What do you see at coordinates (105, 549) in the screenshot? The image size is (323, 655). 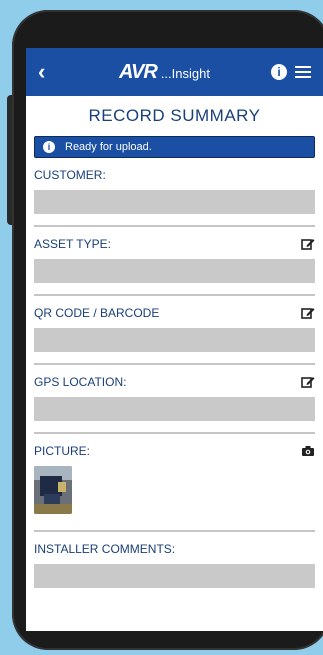 I see `installer-comments-label: INSTALLER COMMENTS:` at bounding box center [105, 549].